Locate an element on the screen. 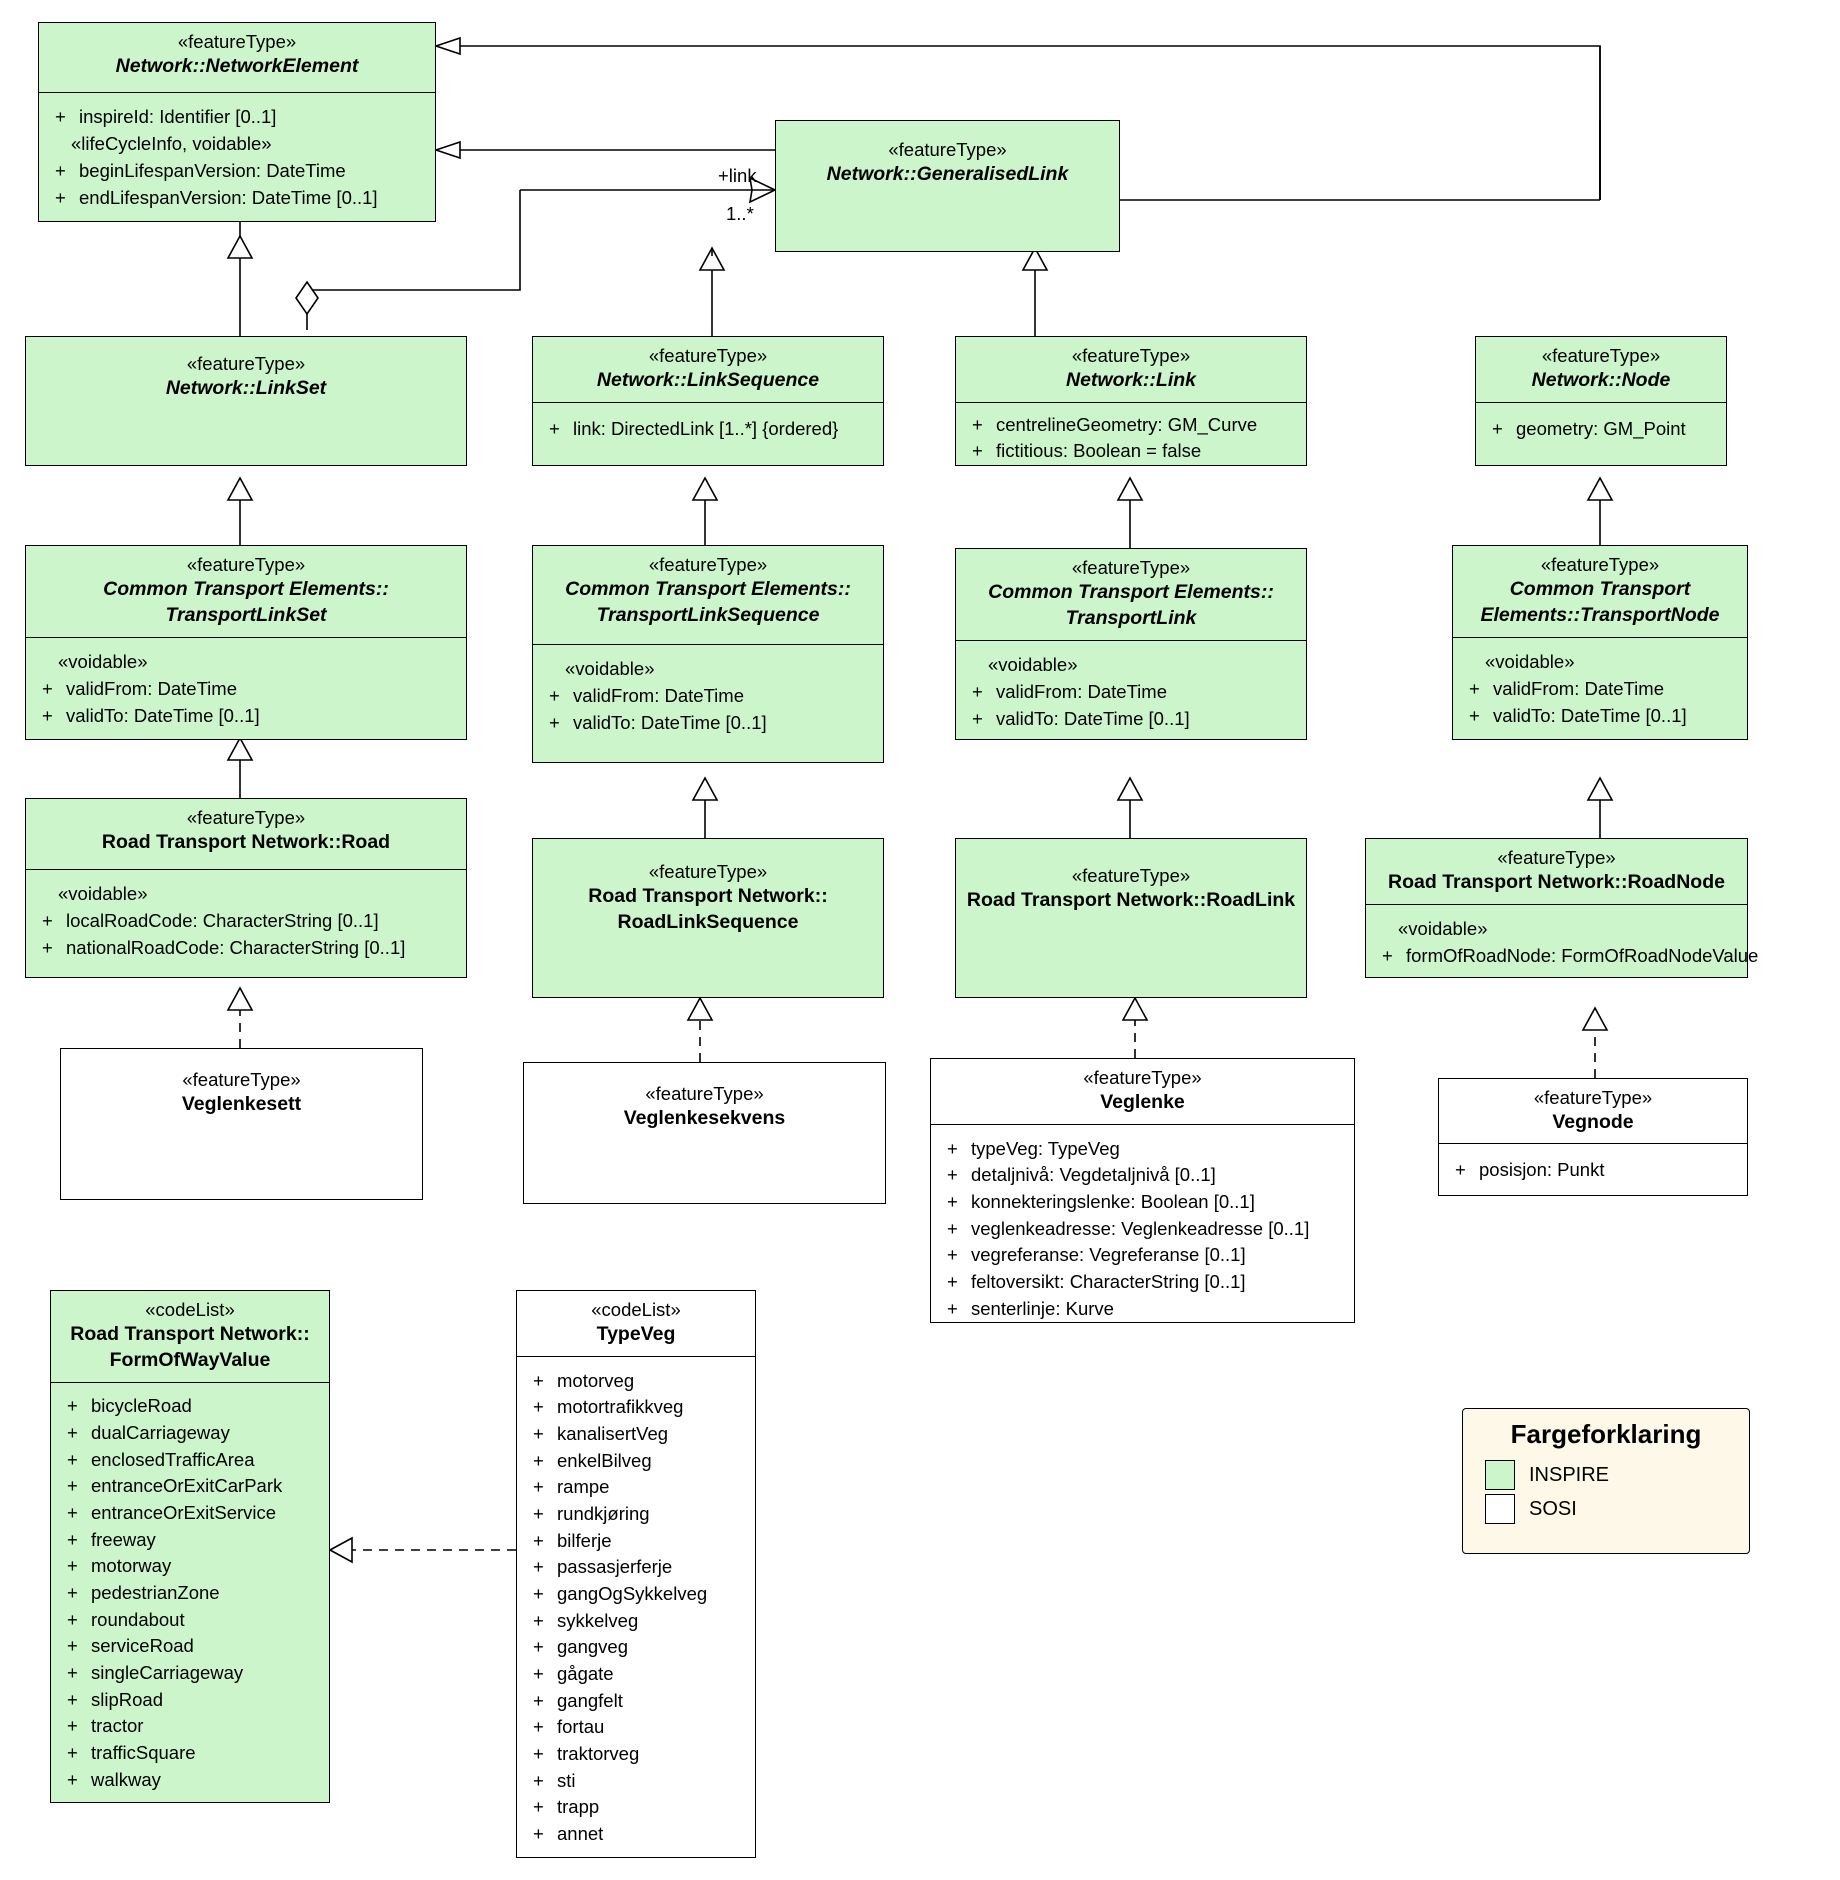 The image size is (1840, 1880). class-header: «featureType» Veglenkesett is located at coordinates (241, 1093).